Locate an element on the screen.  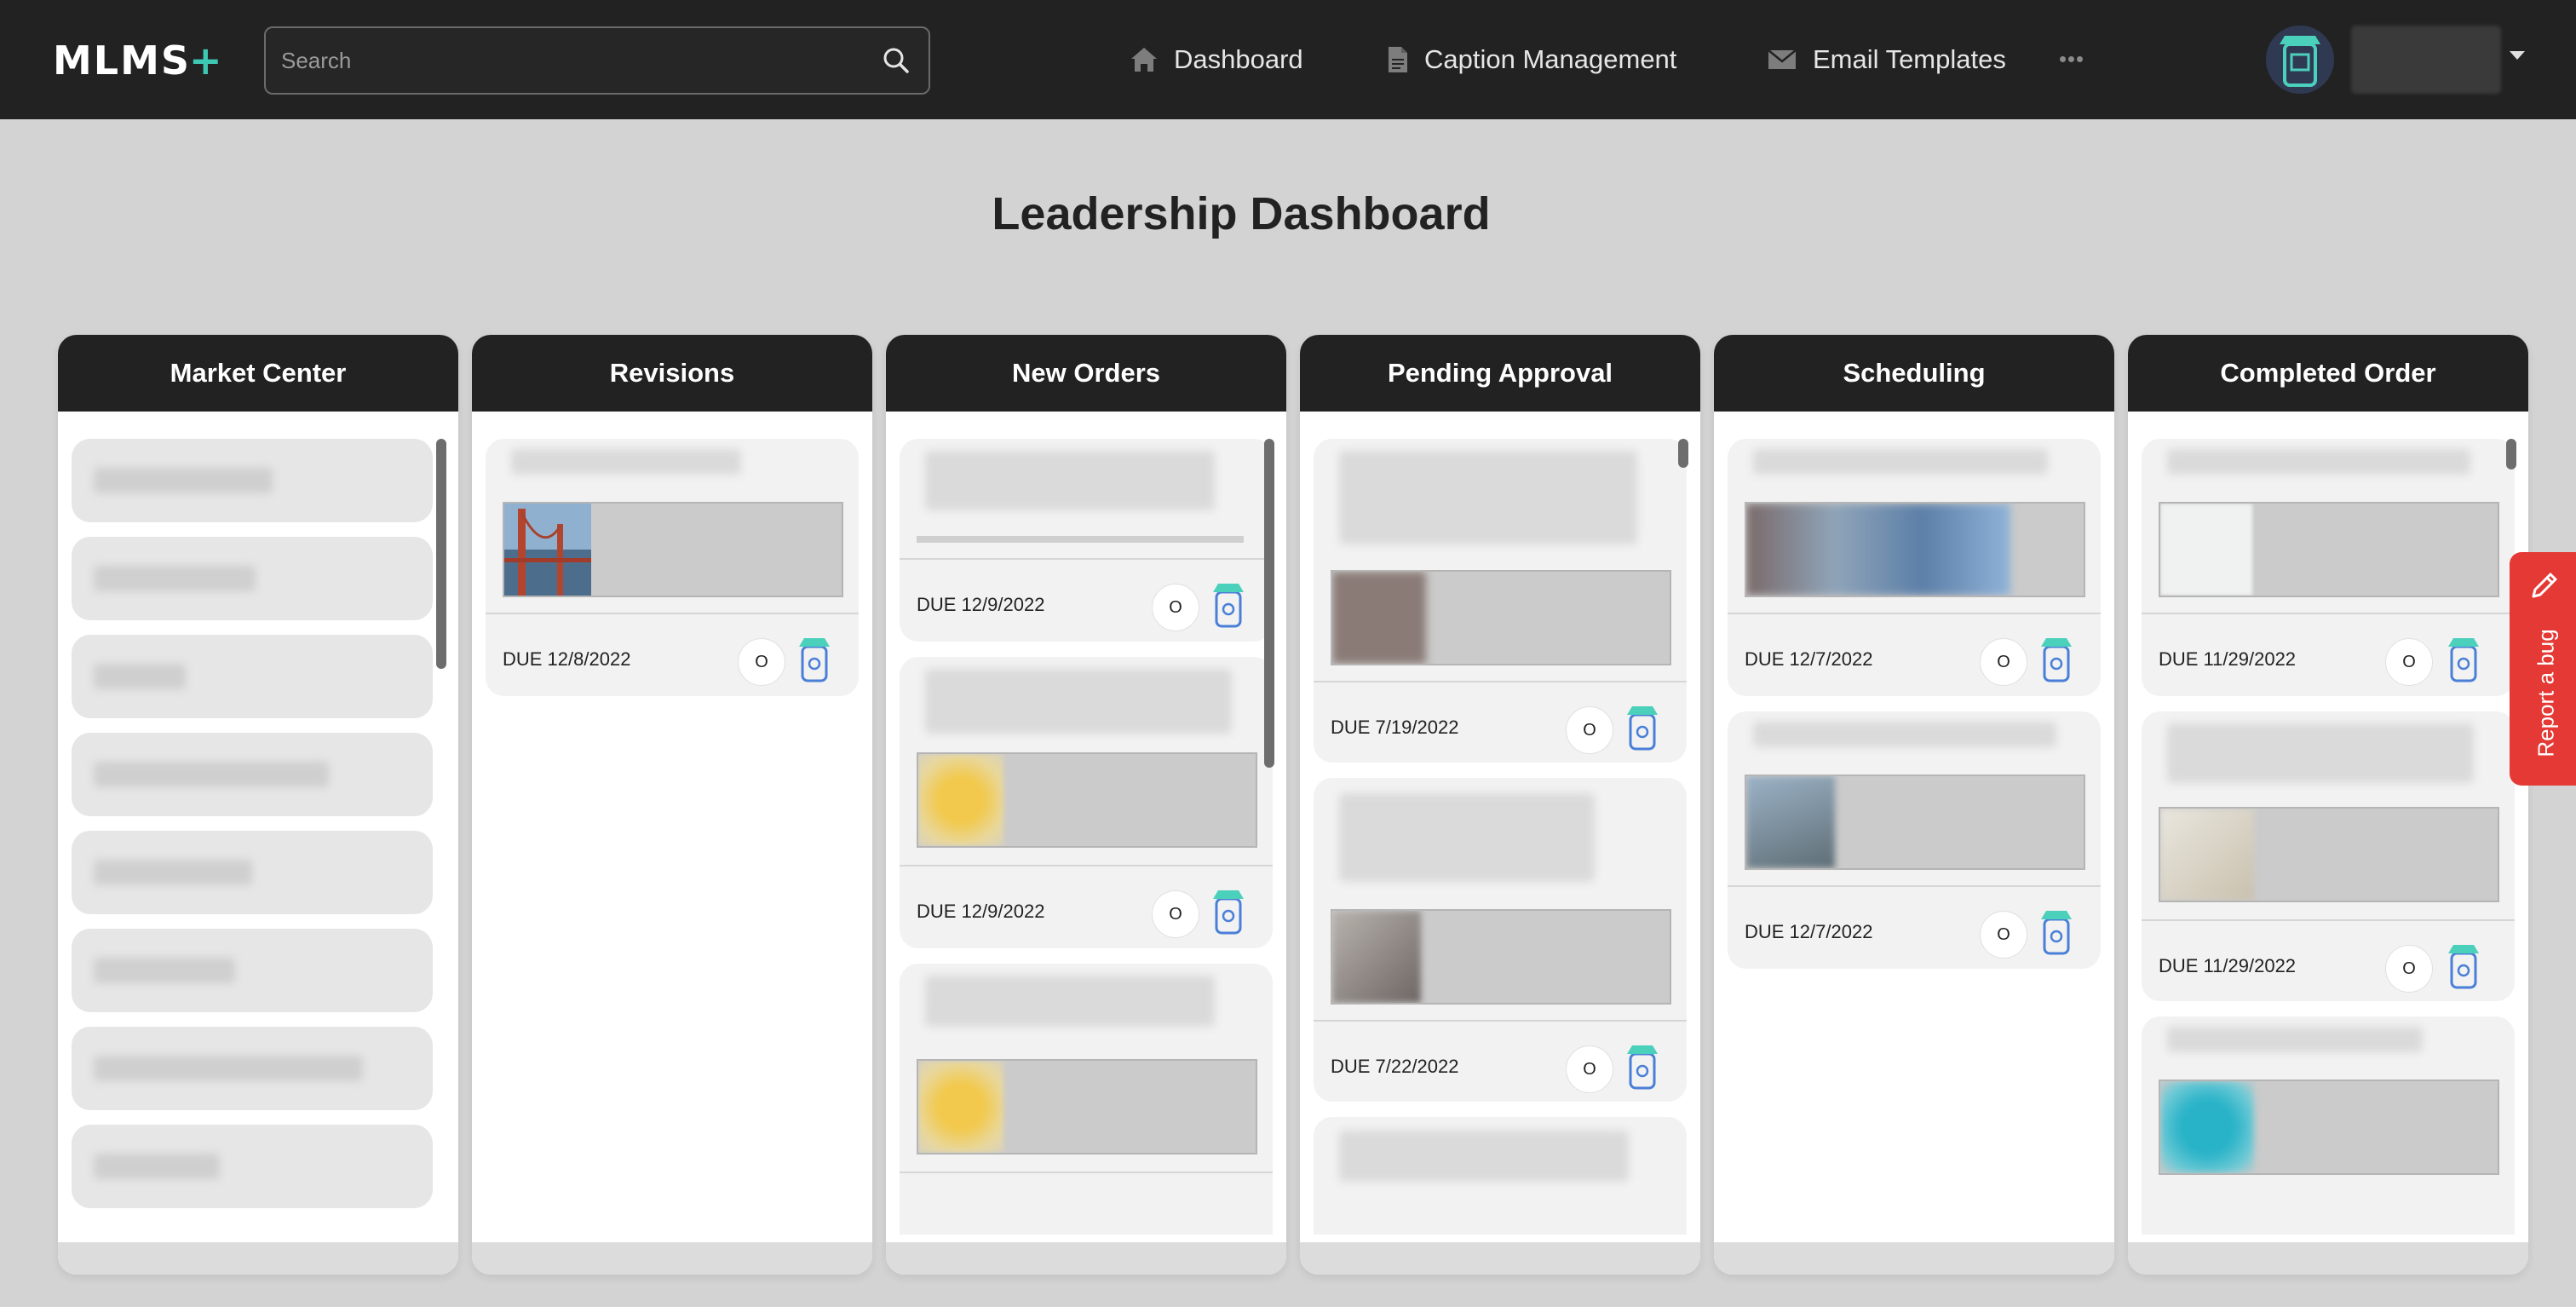
nav-email-templates: Email Templates is located at coordinates (1887, 60).